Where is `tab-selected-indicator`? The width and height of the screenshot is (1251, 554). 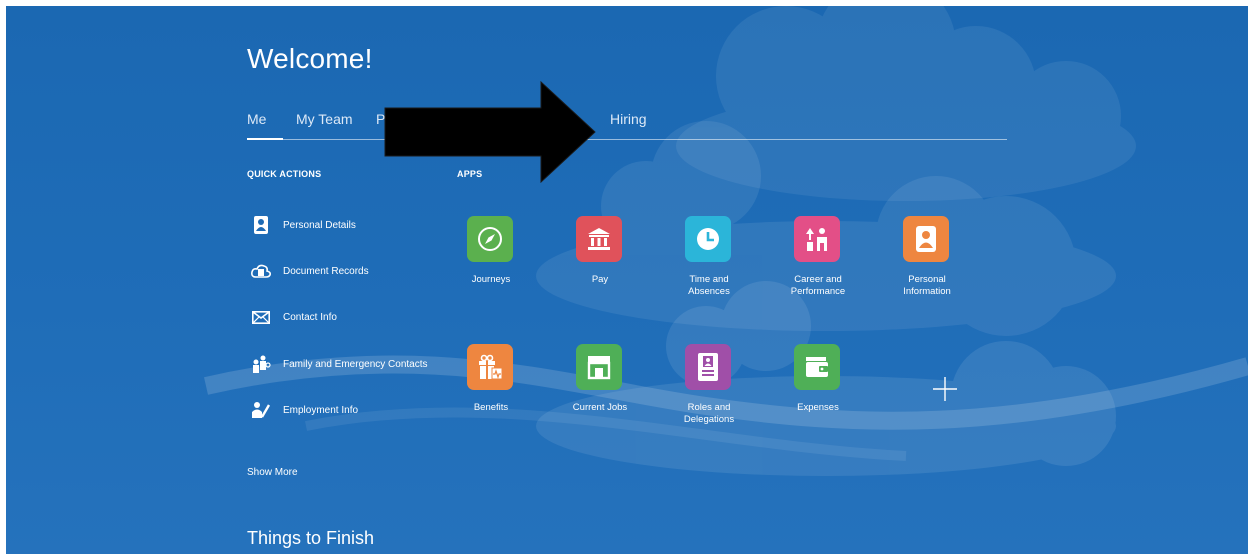 tab-selected-indicator is located at coordinates (265, 139).